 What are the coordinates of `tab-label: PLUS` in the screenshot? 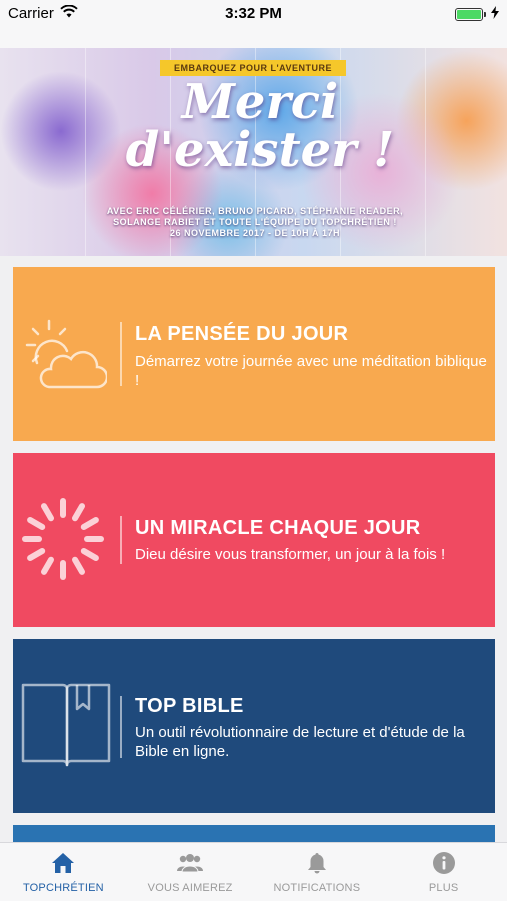 It's located at (443, 888).